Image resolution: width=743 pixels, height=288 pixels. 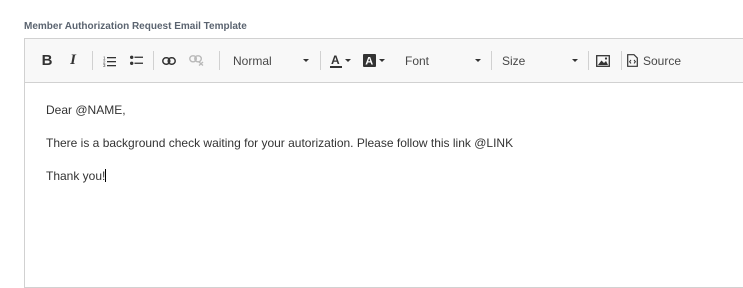 I want to click on source-button: Source, so click(x=658, y=60).